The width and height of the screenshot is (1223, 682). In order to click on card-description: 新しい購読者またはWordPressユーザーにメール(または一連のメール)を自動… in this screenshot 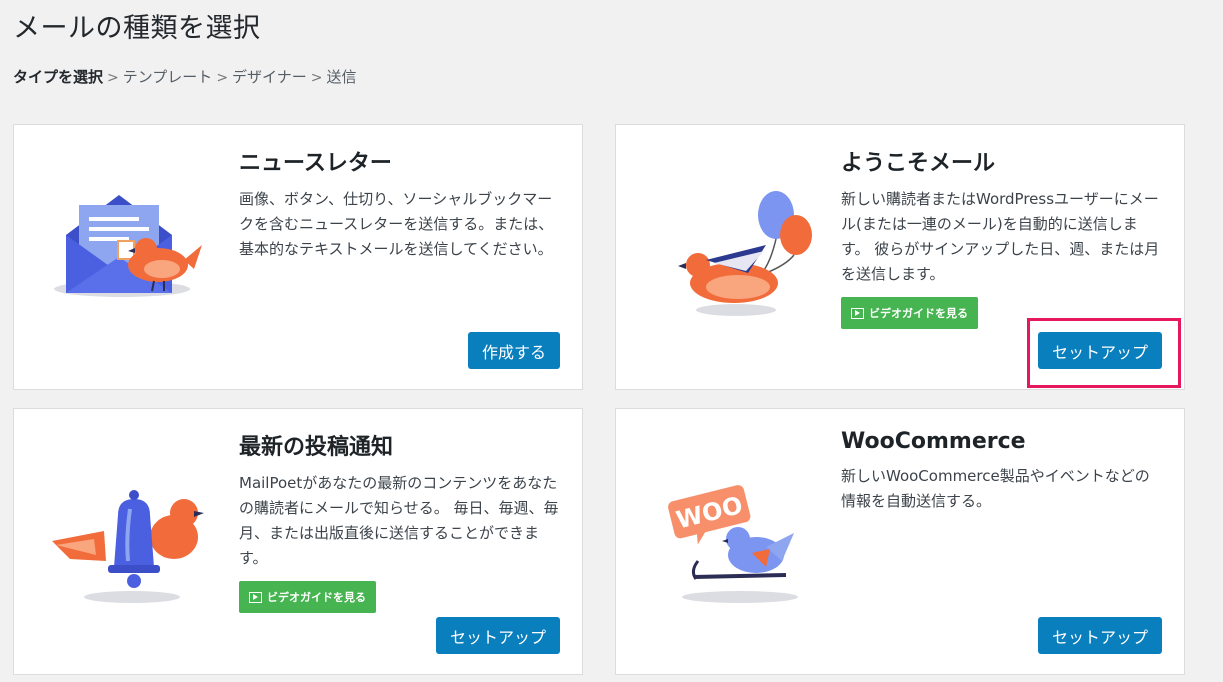, I will do `click(1000, 236)`.